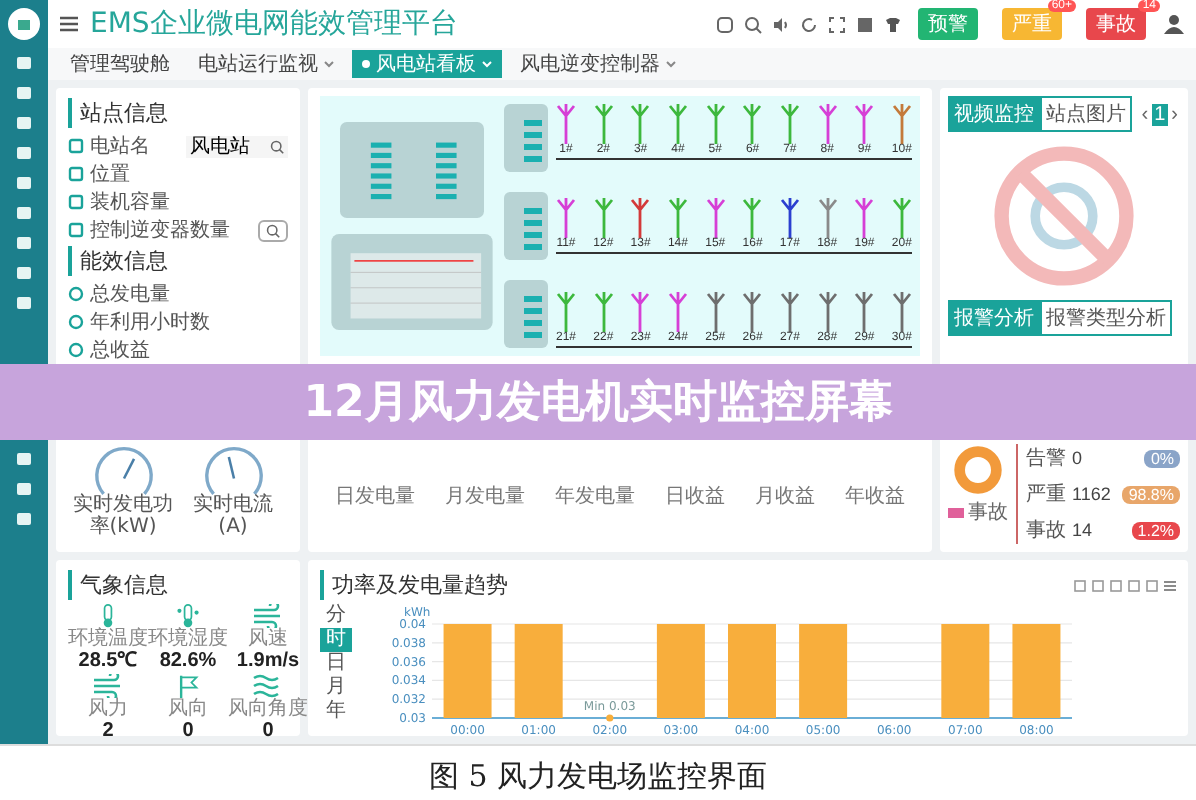 This screenshot has width=1196, height=800. Describe the element at coordinates (875, 497) in the screenshot. I see `summary-label: 年收益` at that location.